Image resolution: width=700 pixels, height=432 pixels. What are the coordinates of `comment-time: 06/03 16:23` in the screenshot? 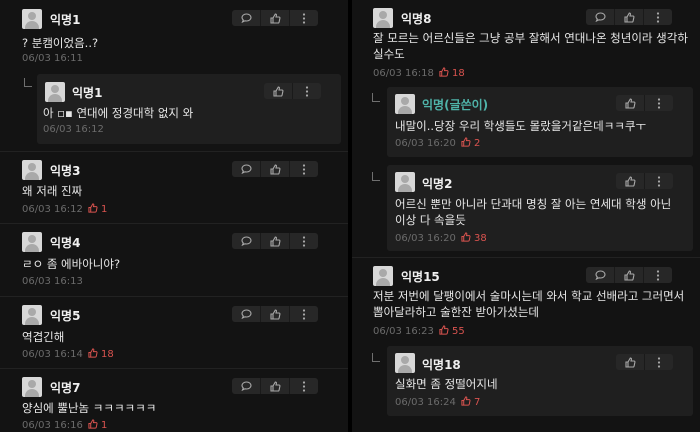 It's located at (403, 331).